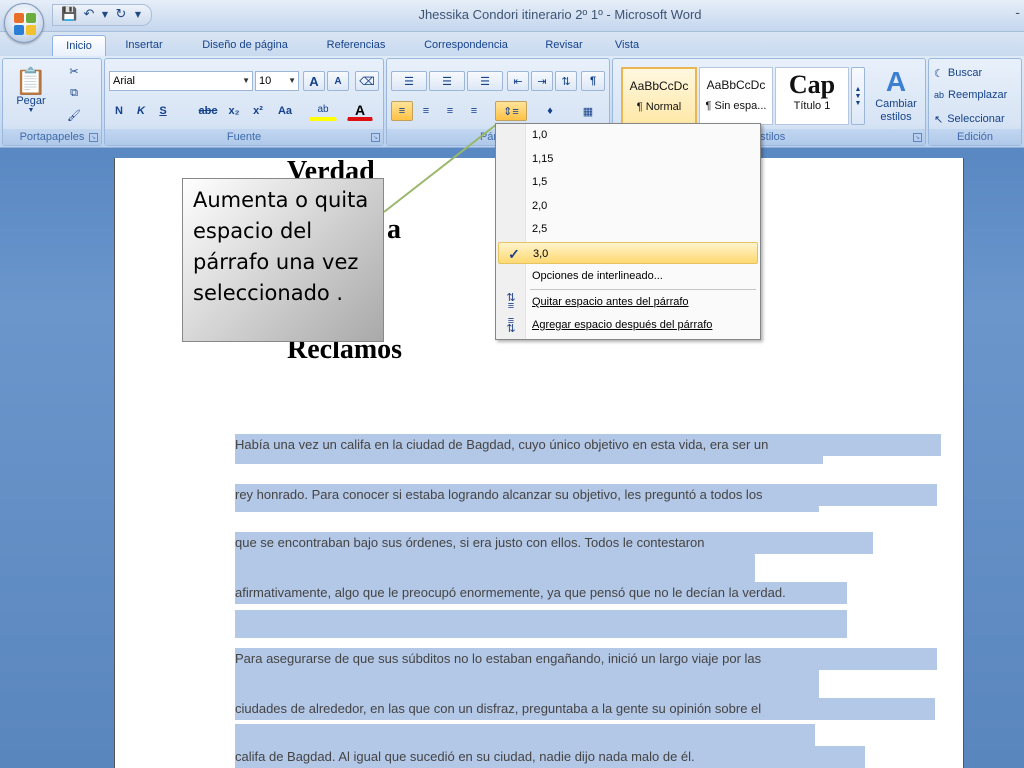  Describe the element at coordinates (277, 81) in the screenshot. I see `font-size-combo: 10 ▼` at that location.